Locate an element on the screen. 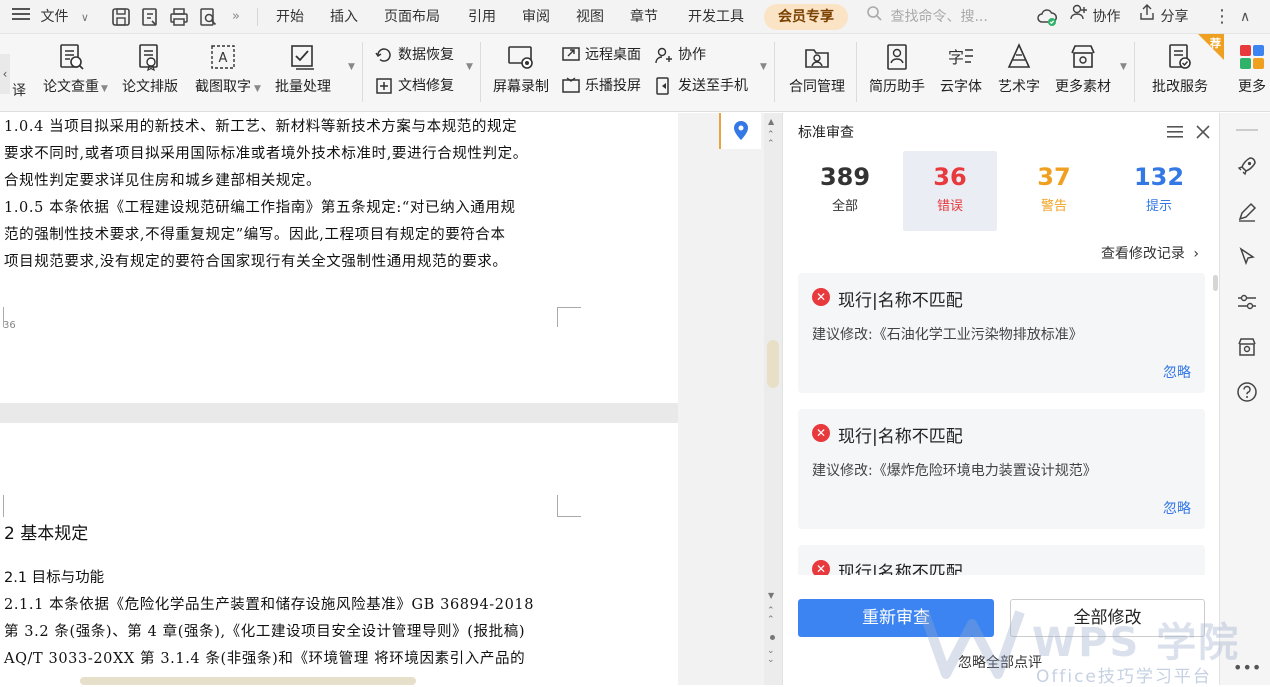 The image size is (1270, 687). doc-paragraph-line: 1.0.4 当项目拟采用的新技术、新工艺、新材料等新技术方案与本规范的规定 is located at coordinates (260, 125).